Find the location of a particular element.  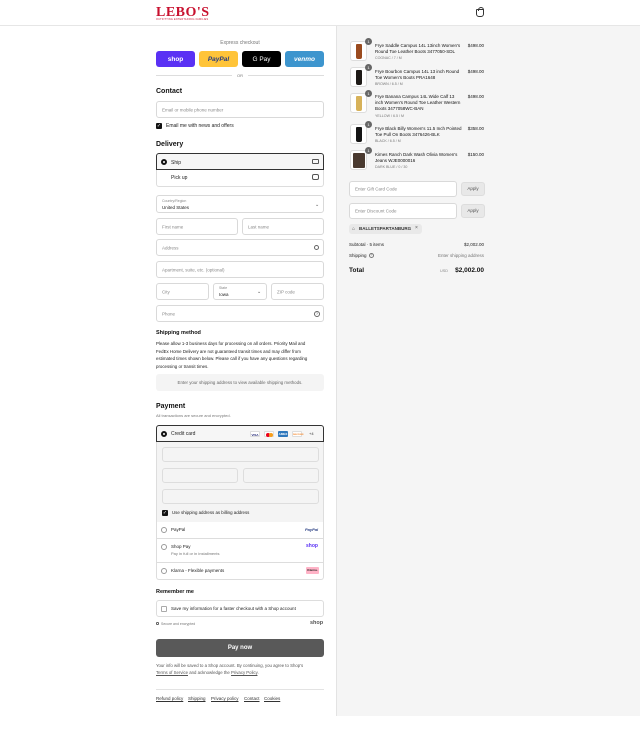

privacy-policy-link: Privacy policy is located at coordinates (225, 698).